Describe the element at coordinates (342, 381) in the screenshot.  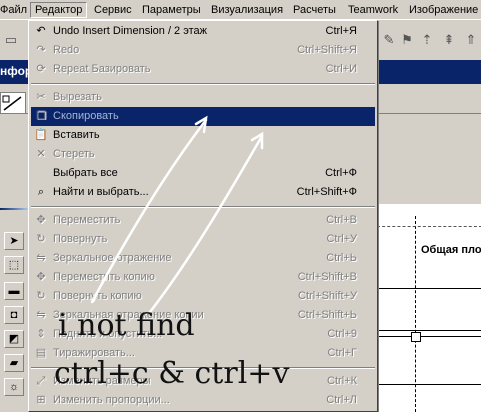
I see `menu-item-shortcut: Ctrl+К` at that location.